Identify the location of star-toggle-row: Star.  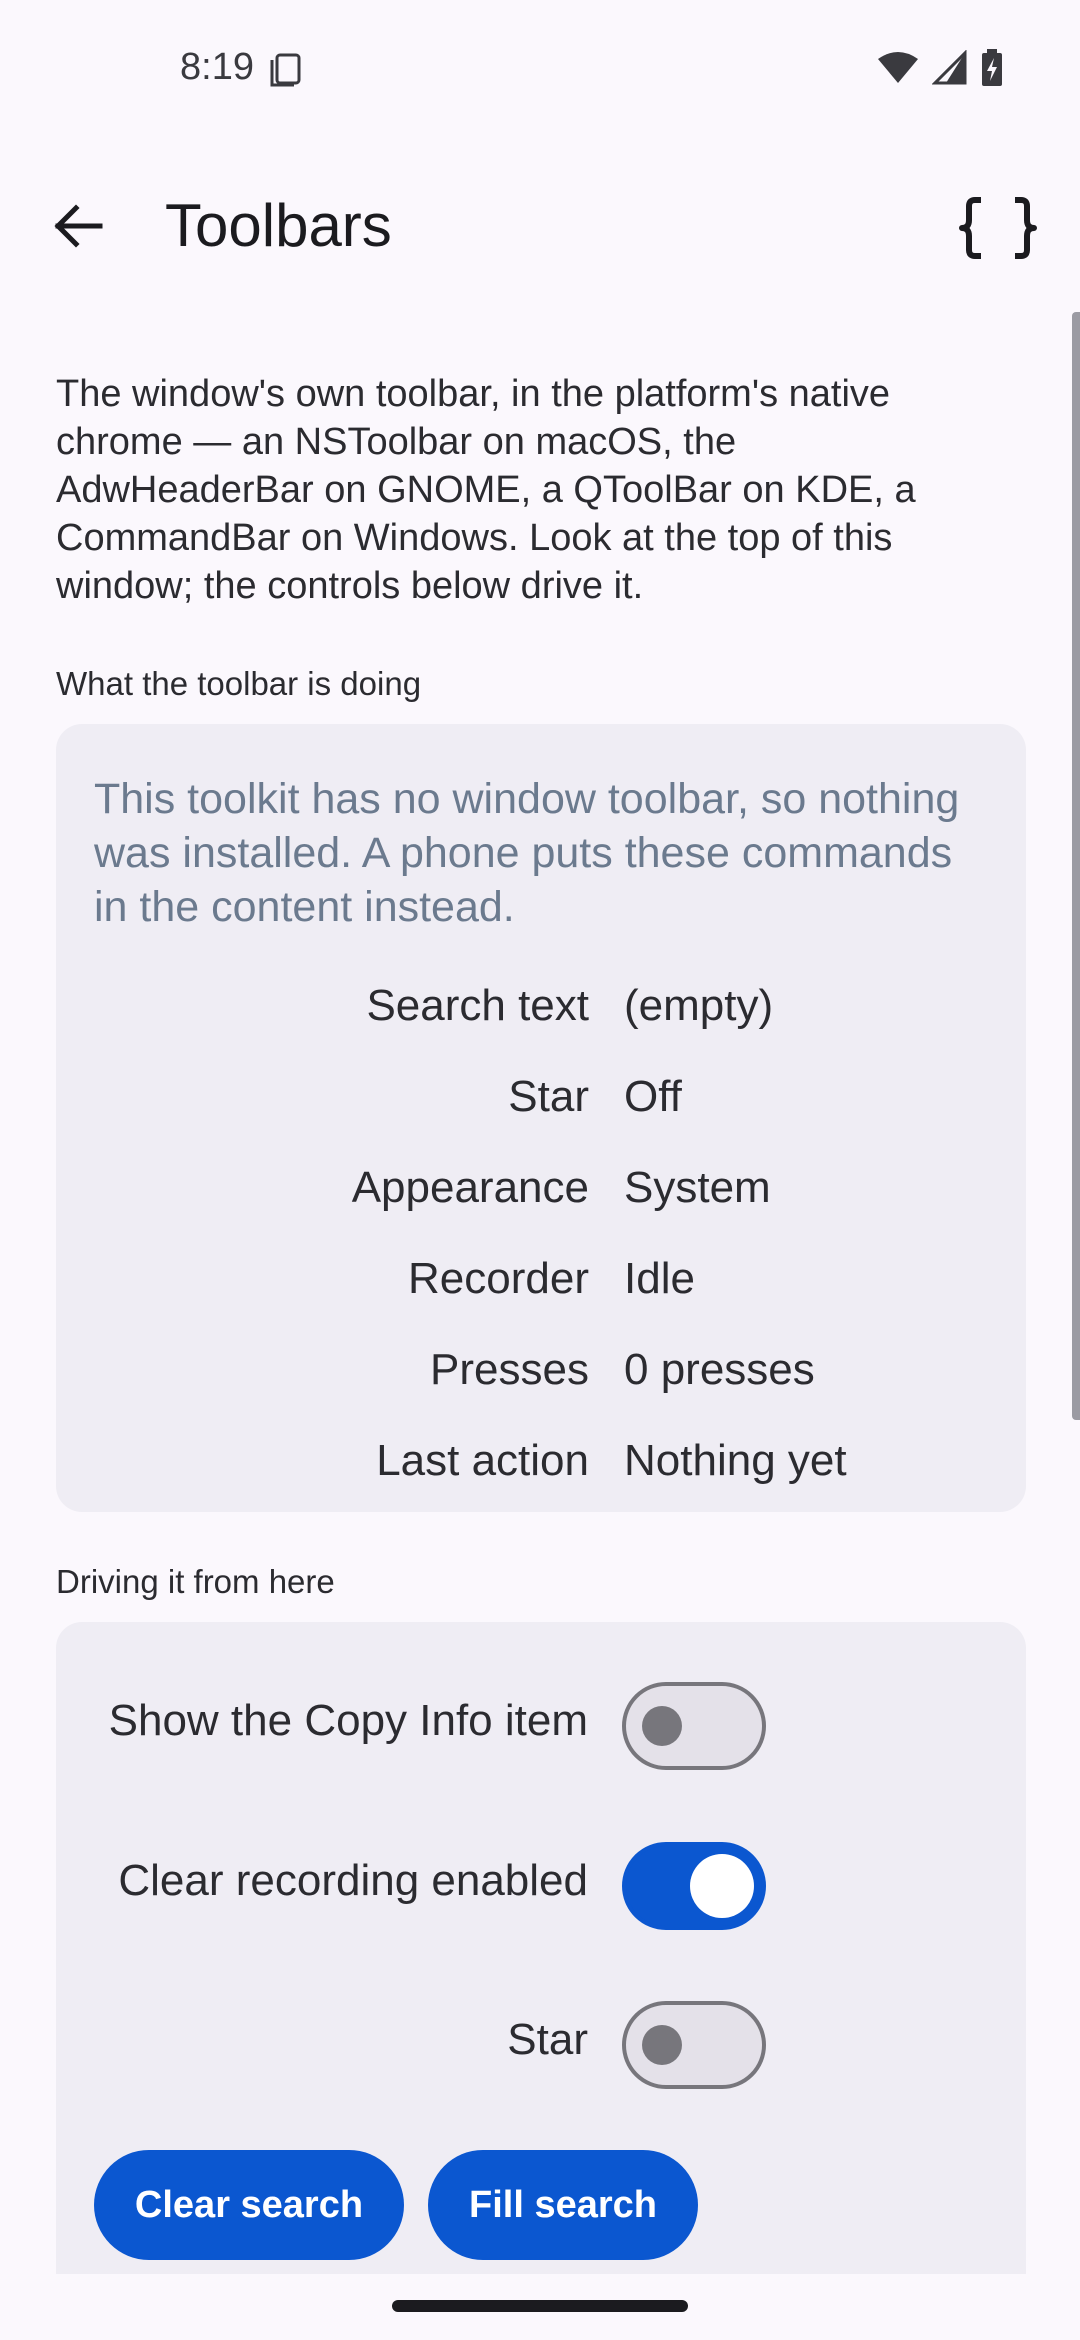
(541, 2039).